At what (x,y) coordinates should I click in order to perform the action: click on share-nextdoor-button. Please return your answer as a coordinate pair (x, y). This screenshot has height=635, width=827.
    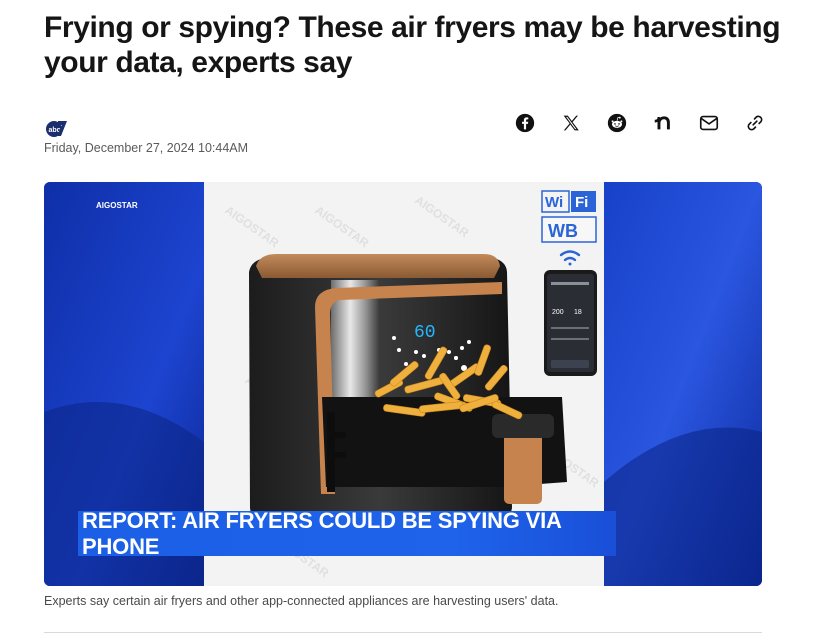
    Looking at the image, I should click on (663, 123).